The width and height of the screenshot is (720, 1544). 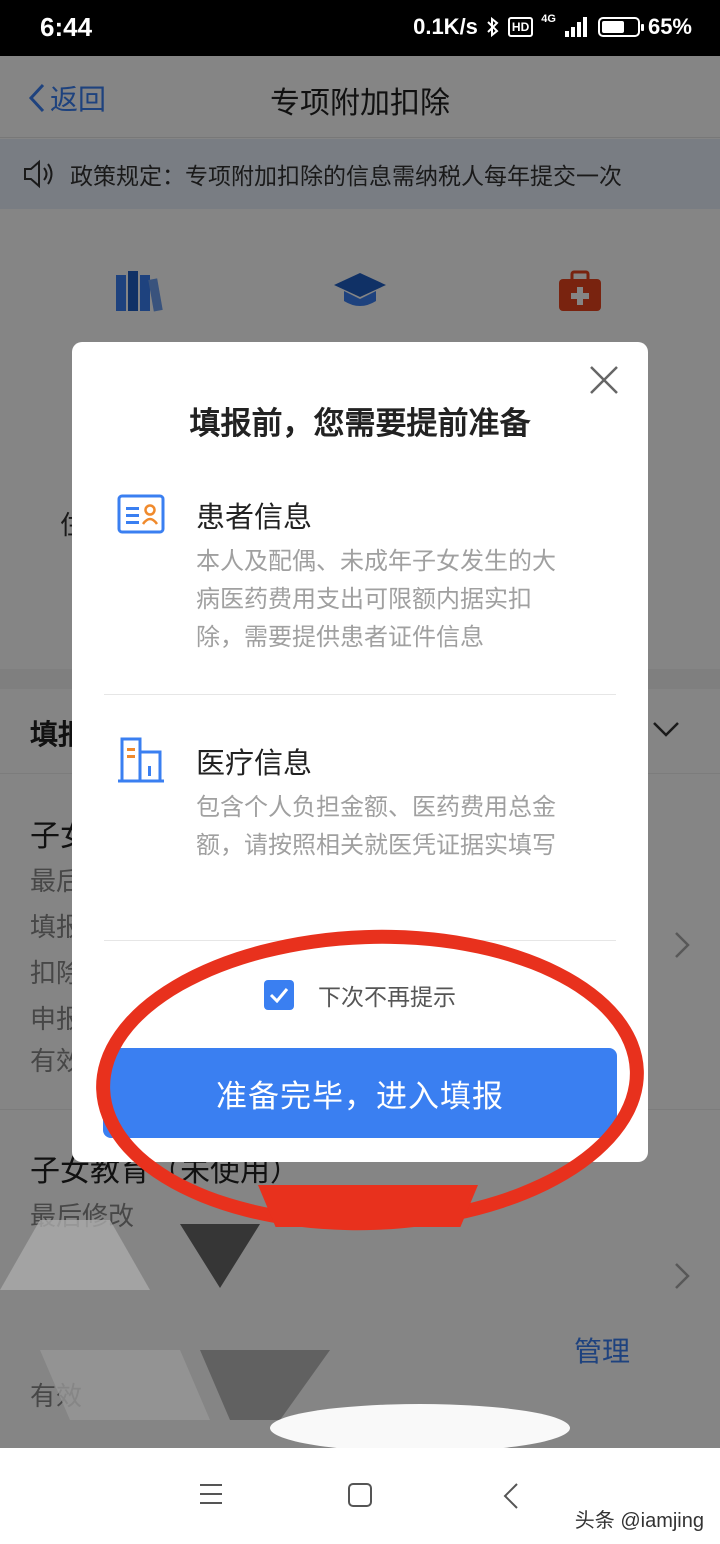 I want to click on status-time: 6:44, so click(x=66, y=27).